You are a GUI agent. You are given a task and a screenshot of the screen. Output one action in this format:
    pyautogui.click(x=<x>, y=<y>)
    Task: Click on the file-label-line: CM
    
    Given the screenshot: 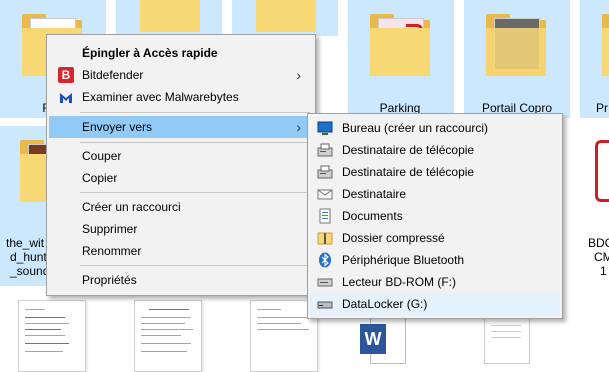 What is the action you would take?
    pyautogui.click(x=601, y=257)
    